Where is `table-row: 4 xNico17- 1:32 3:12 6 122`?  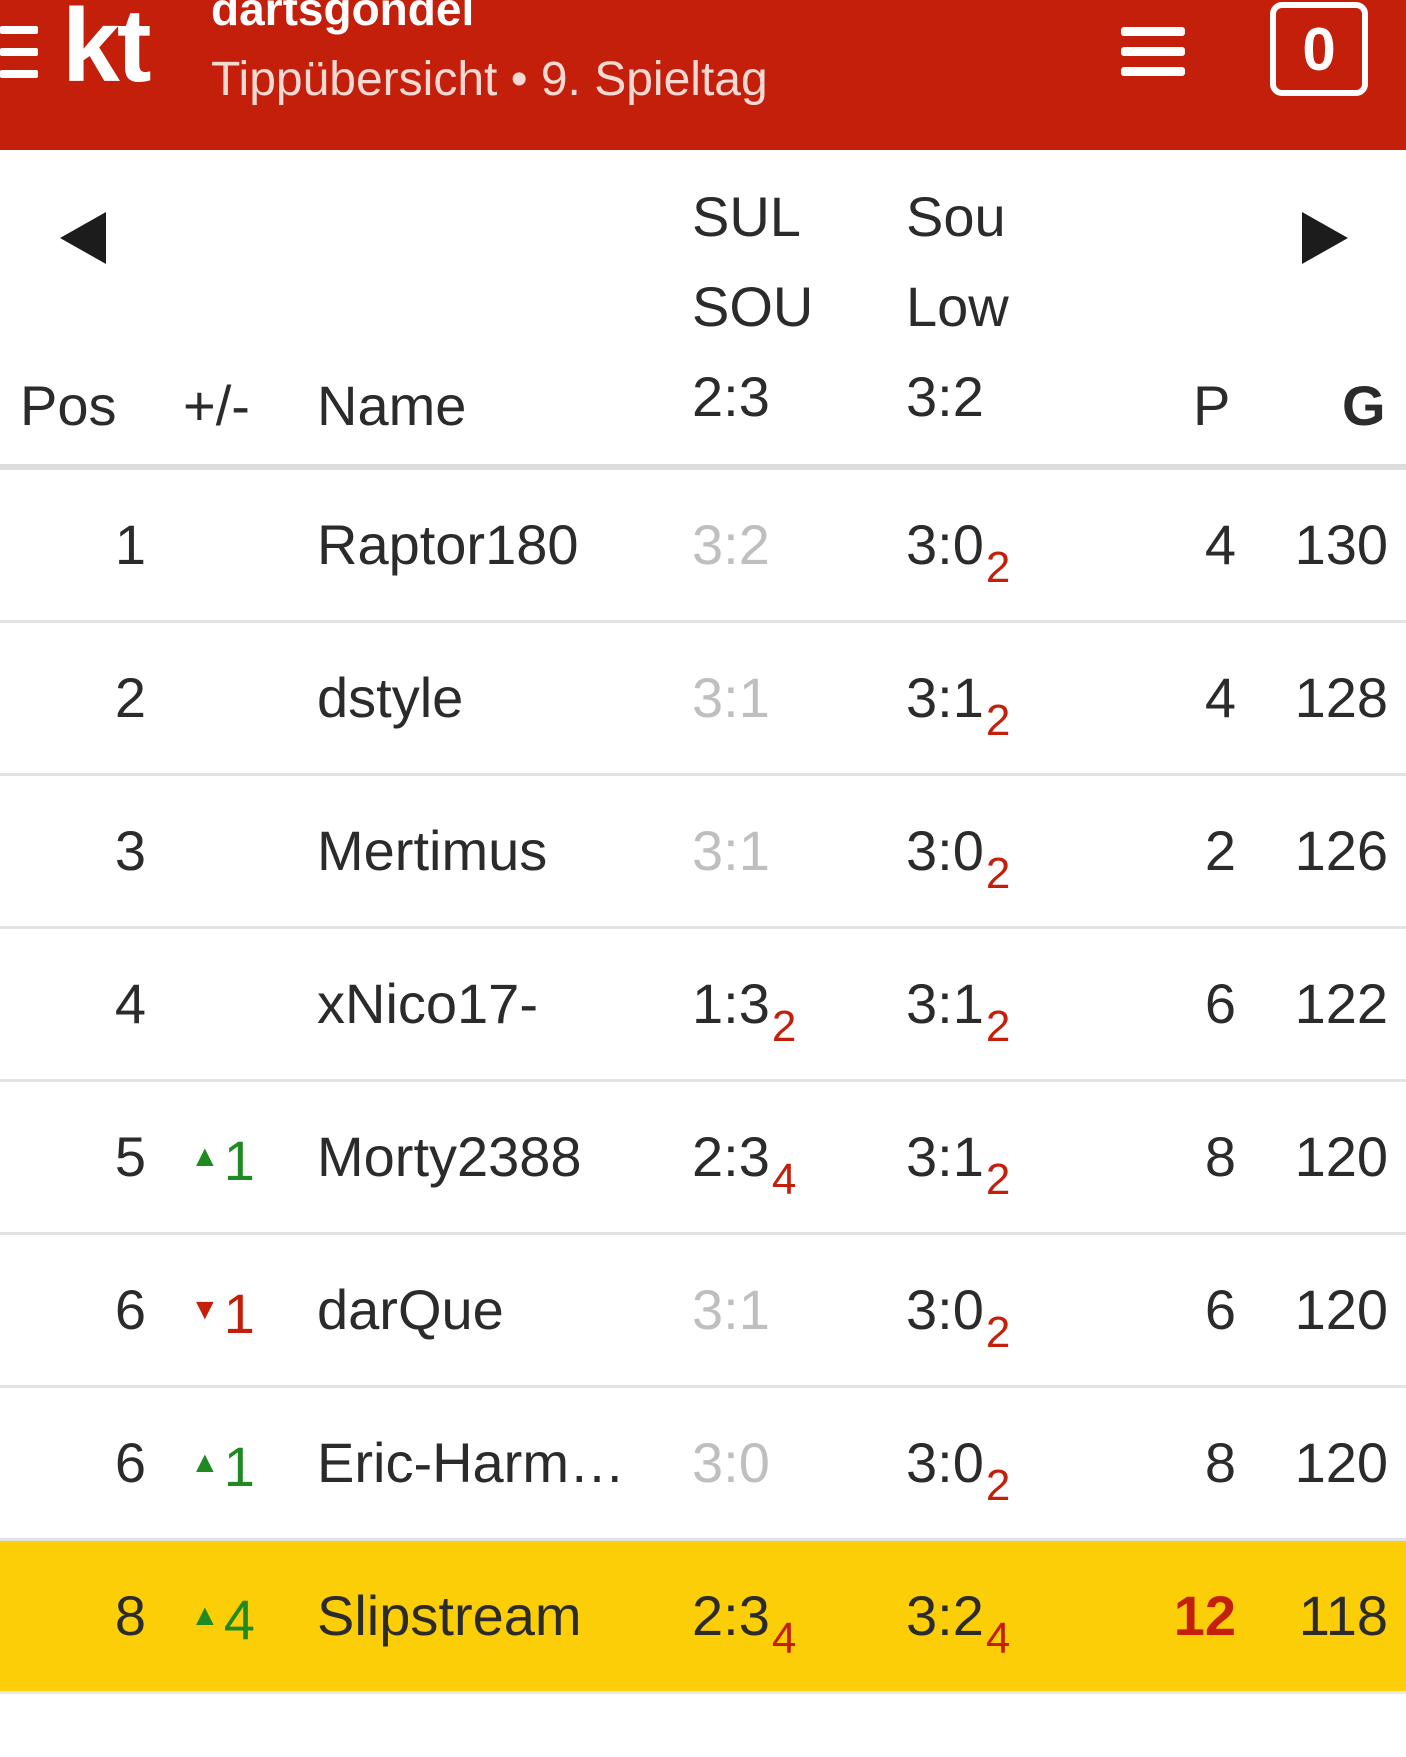
table-row: 4 xNico17- 1:32 3:12 6 122 is located at coordinates (703, 1005).